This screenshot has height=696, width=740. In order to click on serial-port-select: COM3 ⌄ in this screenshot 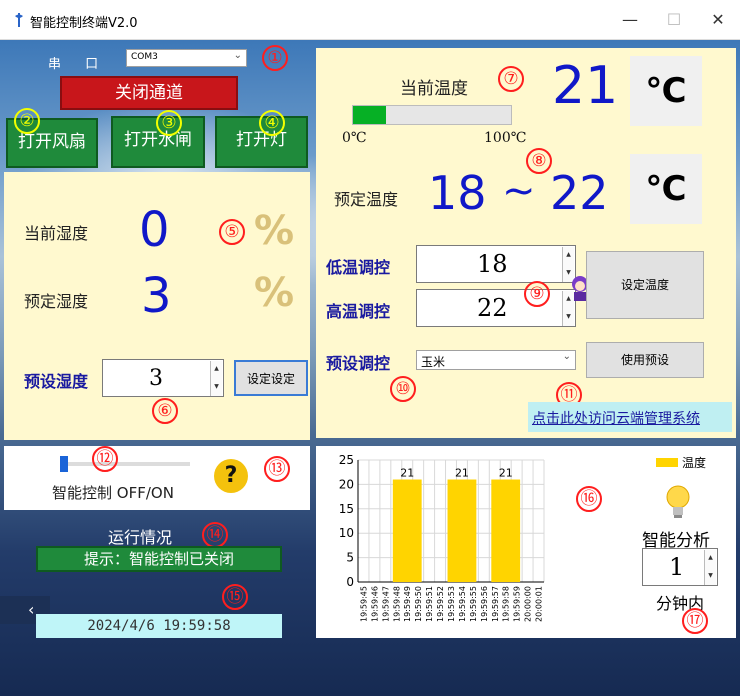, I will do `click(186, 58)`.